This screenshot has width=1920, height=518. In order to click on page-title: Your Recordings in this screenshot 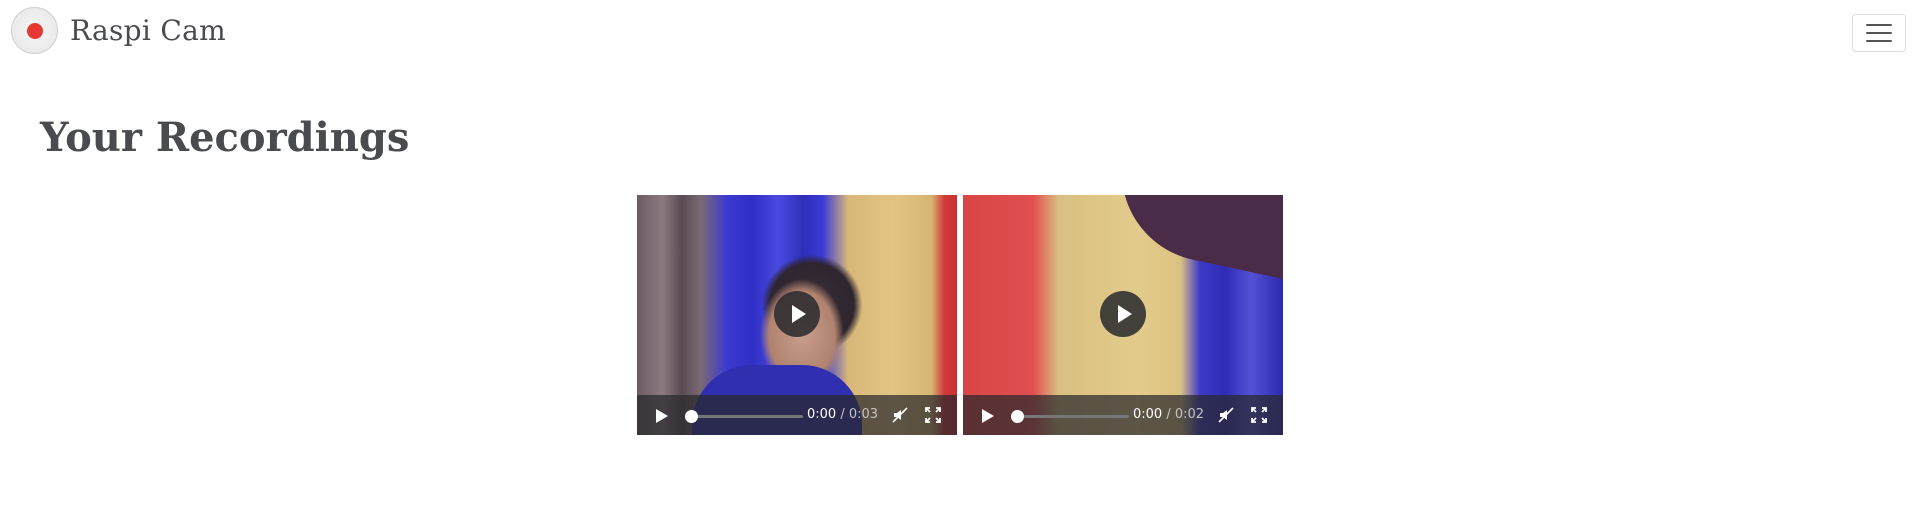, I will do `click(225, 137)`.